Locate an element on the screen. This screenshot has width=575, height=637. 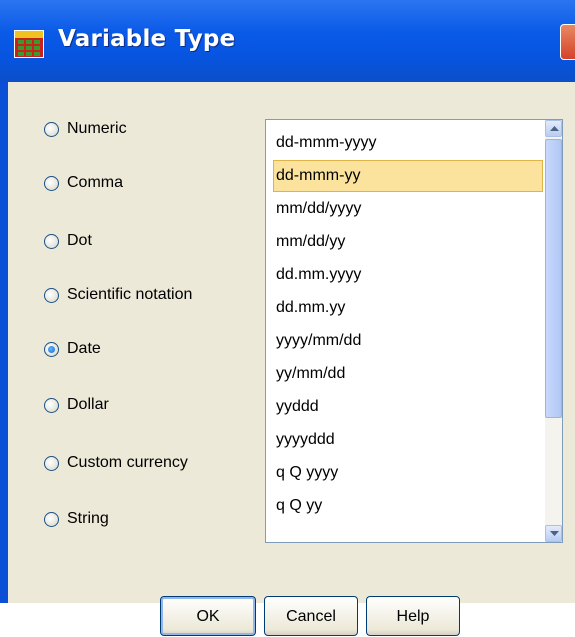
radio-label: Dot is located at coordinates (79, 240).